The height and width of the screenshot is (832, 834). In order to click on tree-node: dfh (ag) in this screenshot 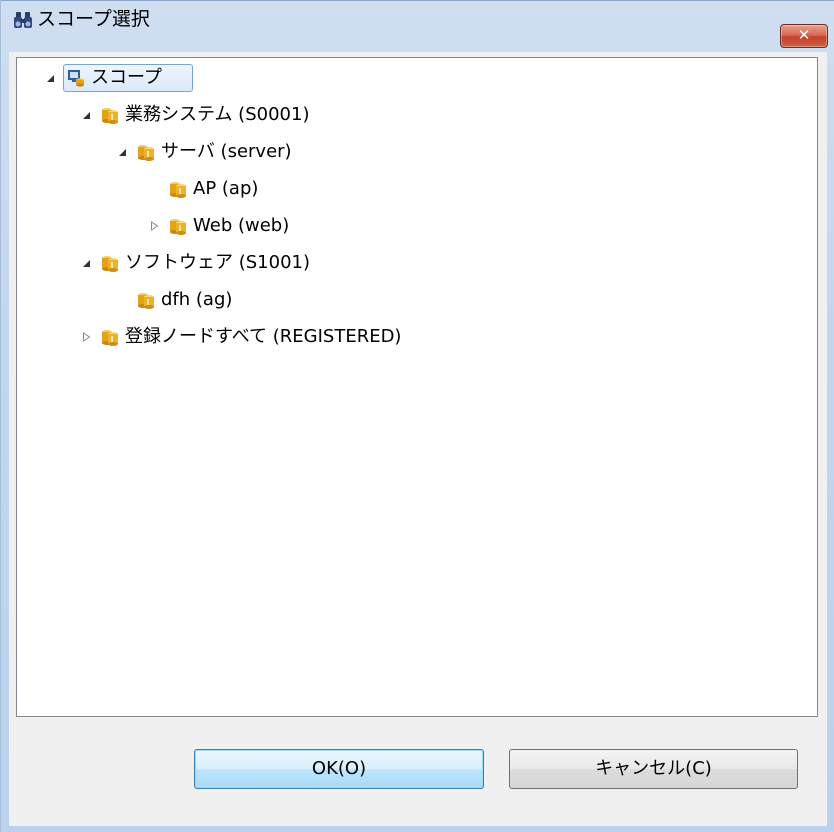, I will do `click(417, 300)`.